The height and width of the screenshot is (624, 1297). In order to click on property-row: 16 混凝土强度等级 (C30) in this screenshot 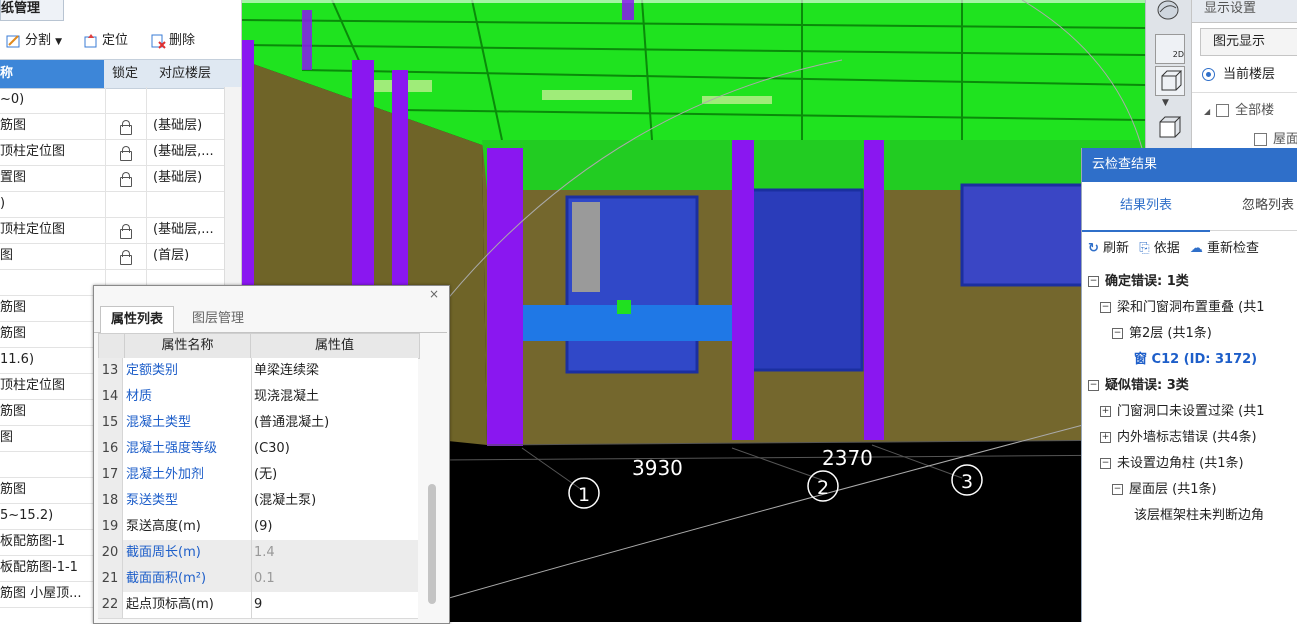, I will do `click(258, 449)`.